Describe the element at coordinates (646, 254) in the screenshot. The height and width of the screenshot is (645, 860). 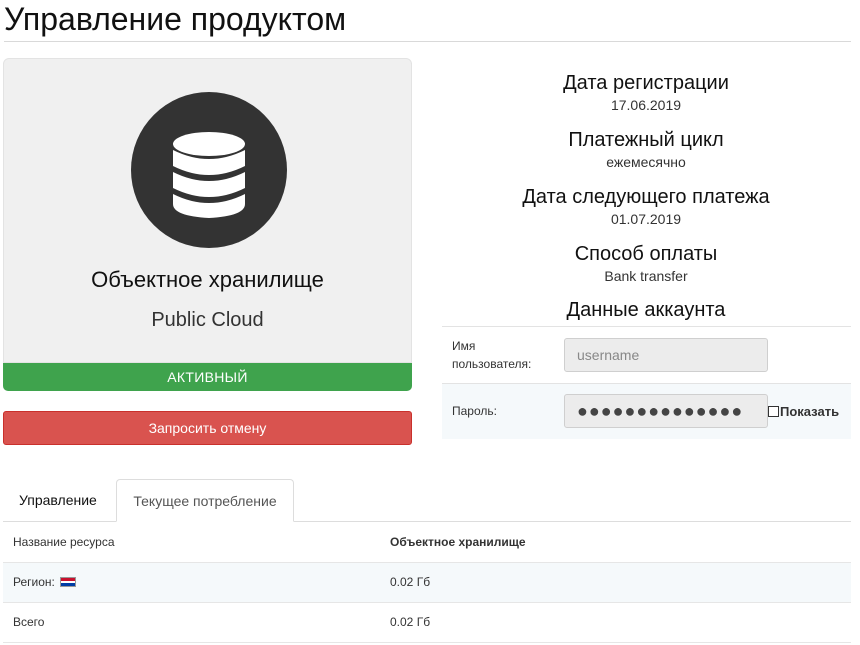
I see `payment-method-label: Способ оплаты` at that location.